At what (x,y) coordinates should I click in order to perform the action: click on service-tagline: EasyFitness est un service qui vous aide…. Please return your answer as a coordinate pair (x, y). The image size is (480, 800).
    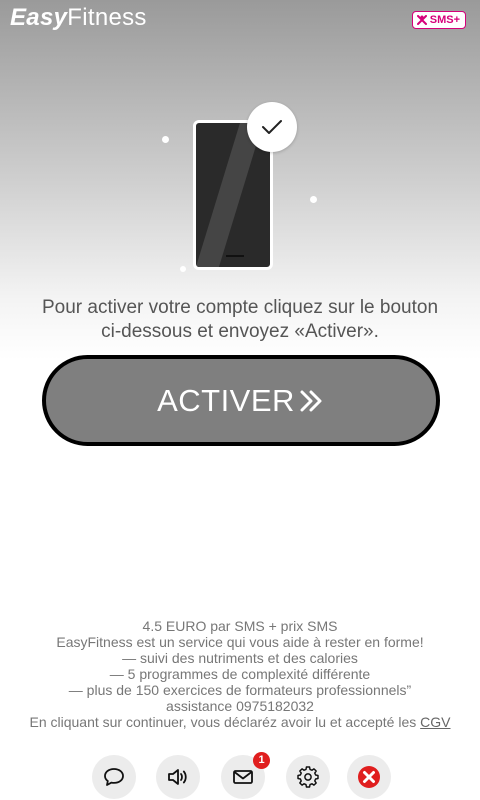
    Looking at the image, I should click on (240, 642).